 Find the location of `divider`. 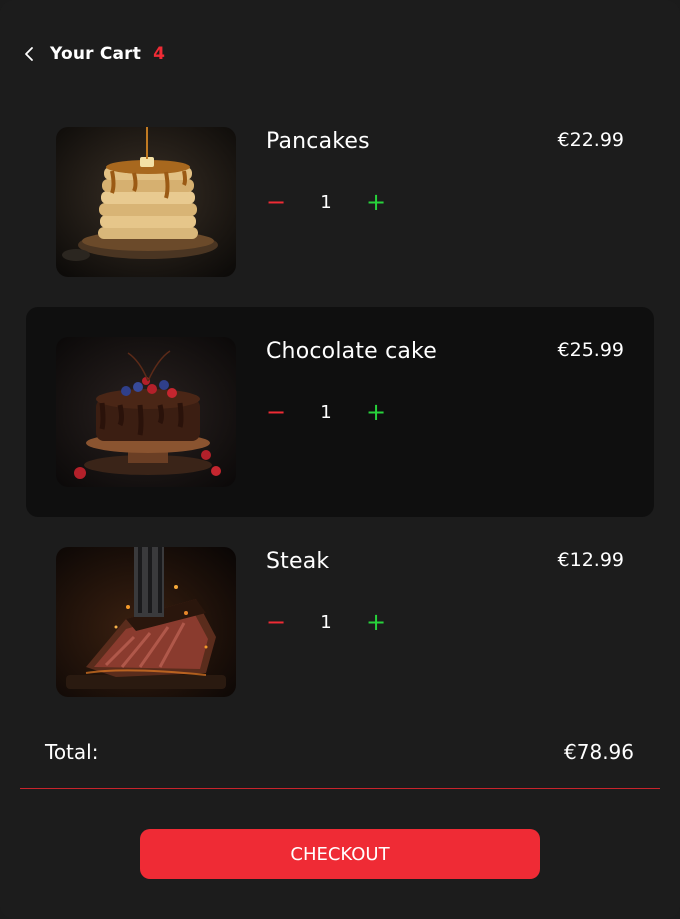

divider is located at coordinates (340, 788).